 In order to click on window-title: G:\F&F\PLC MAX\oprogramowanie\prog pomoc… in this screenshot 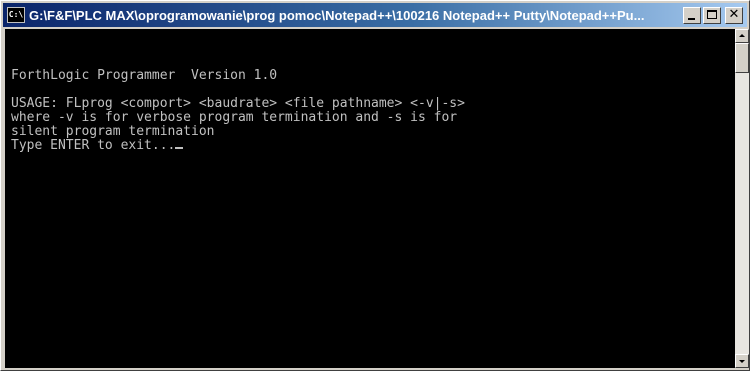, I will do `click(337, 15)`.